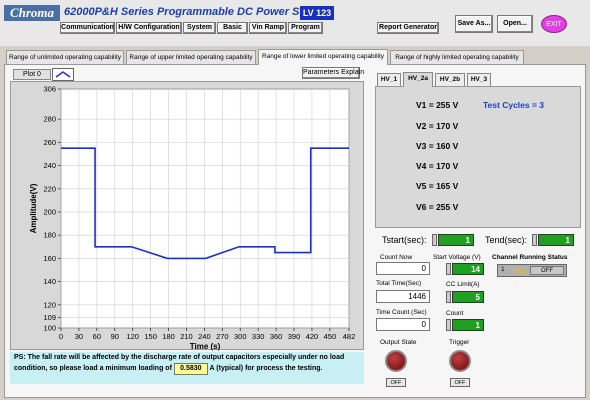 The height and width of the screenshot is (400, 590). Describe the element at coordinates (463, 284) in the screenshot. I see `cc-limit-label: CC Limit(A)` at that location.